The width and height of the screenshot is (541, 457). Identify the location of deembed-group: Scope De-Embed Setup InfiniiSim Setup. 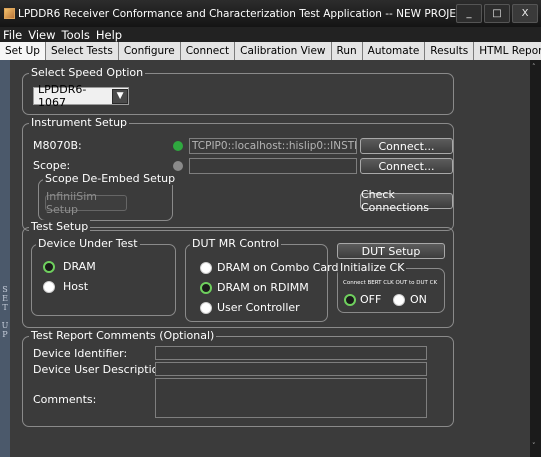
(108, 196).